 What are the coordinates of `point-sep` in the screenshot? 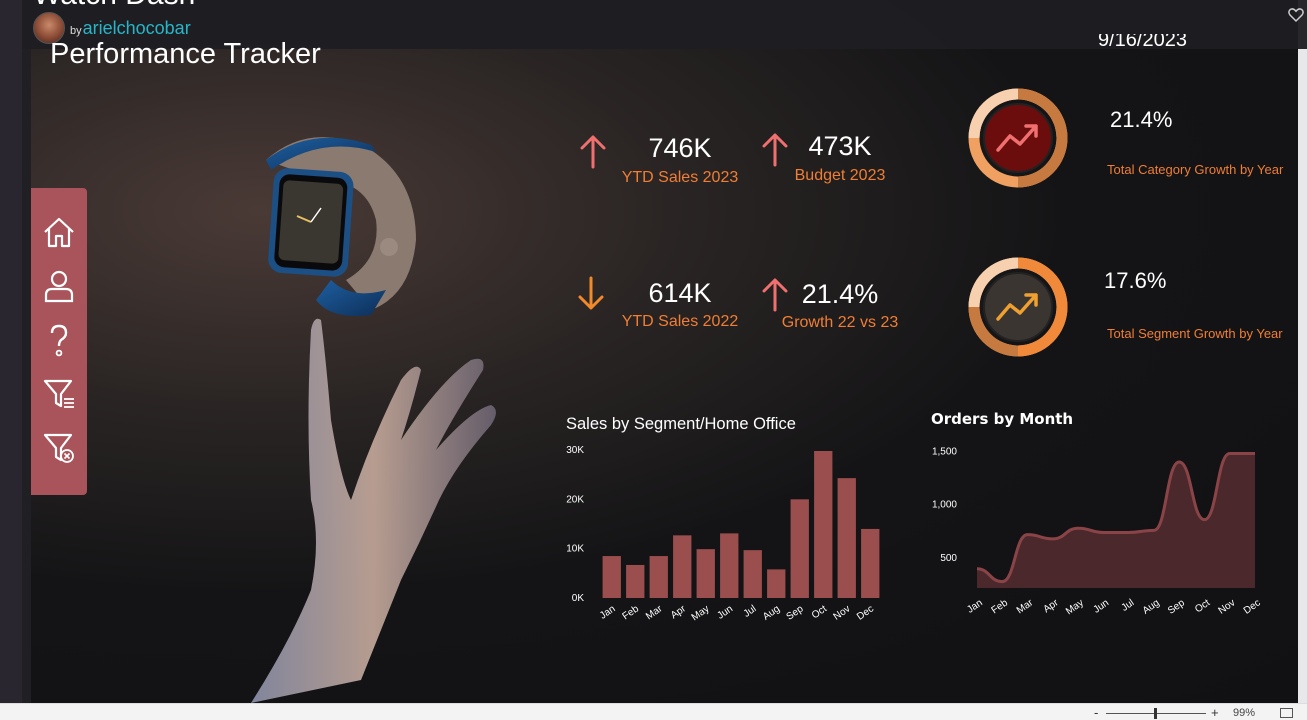 It's located at (1179, 462).